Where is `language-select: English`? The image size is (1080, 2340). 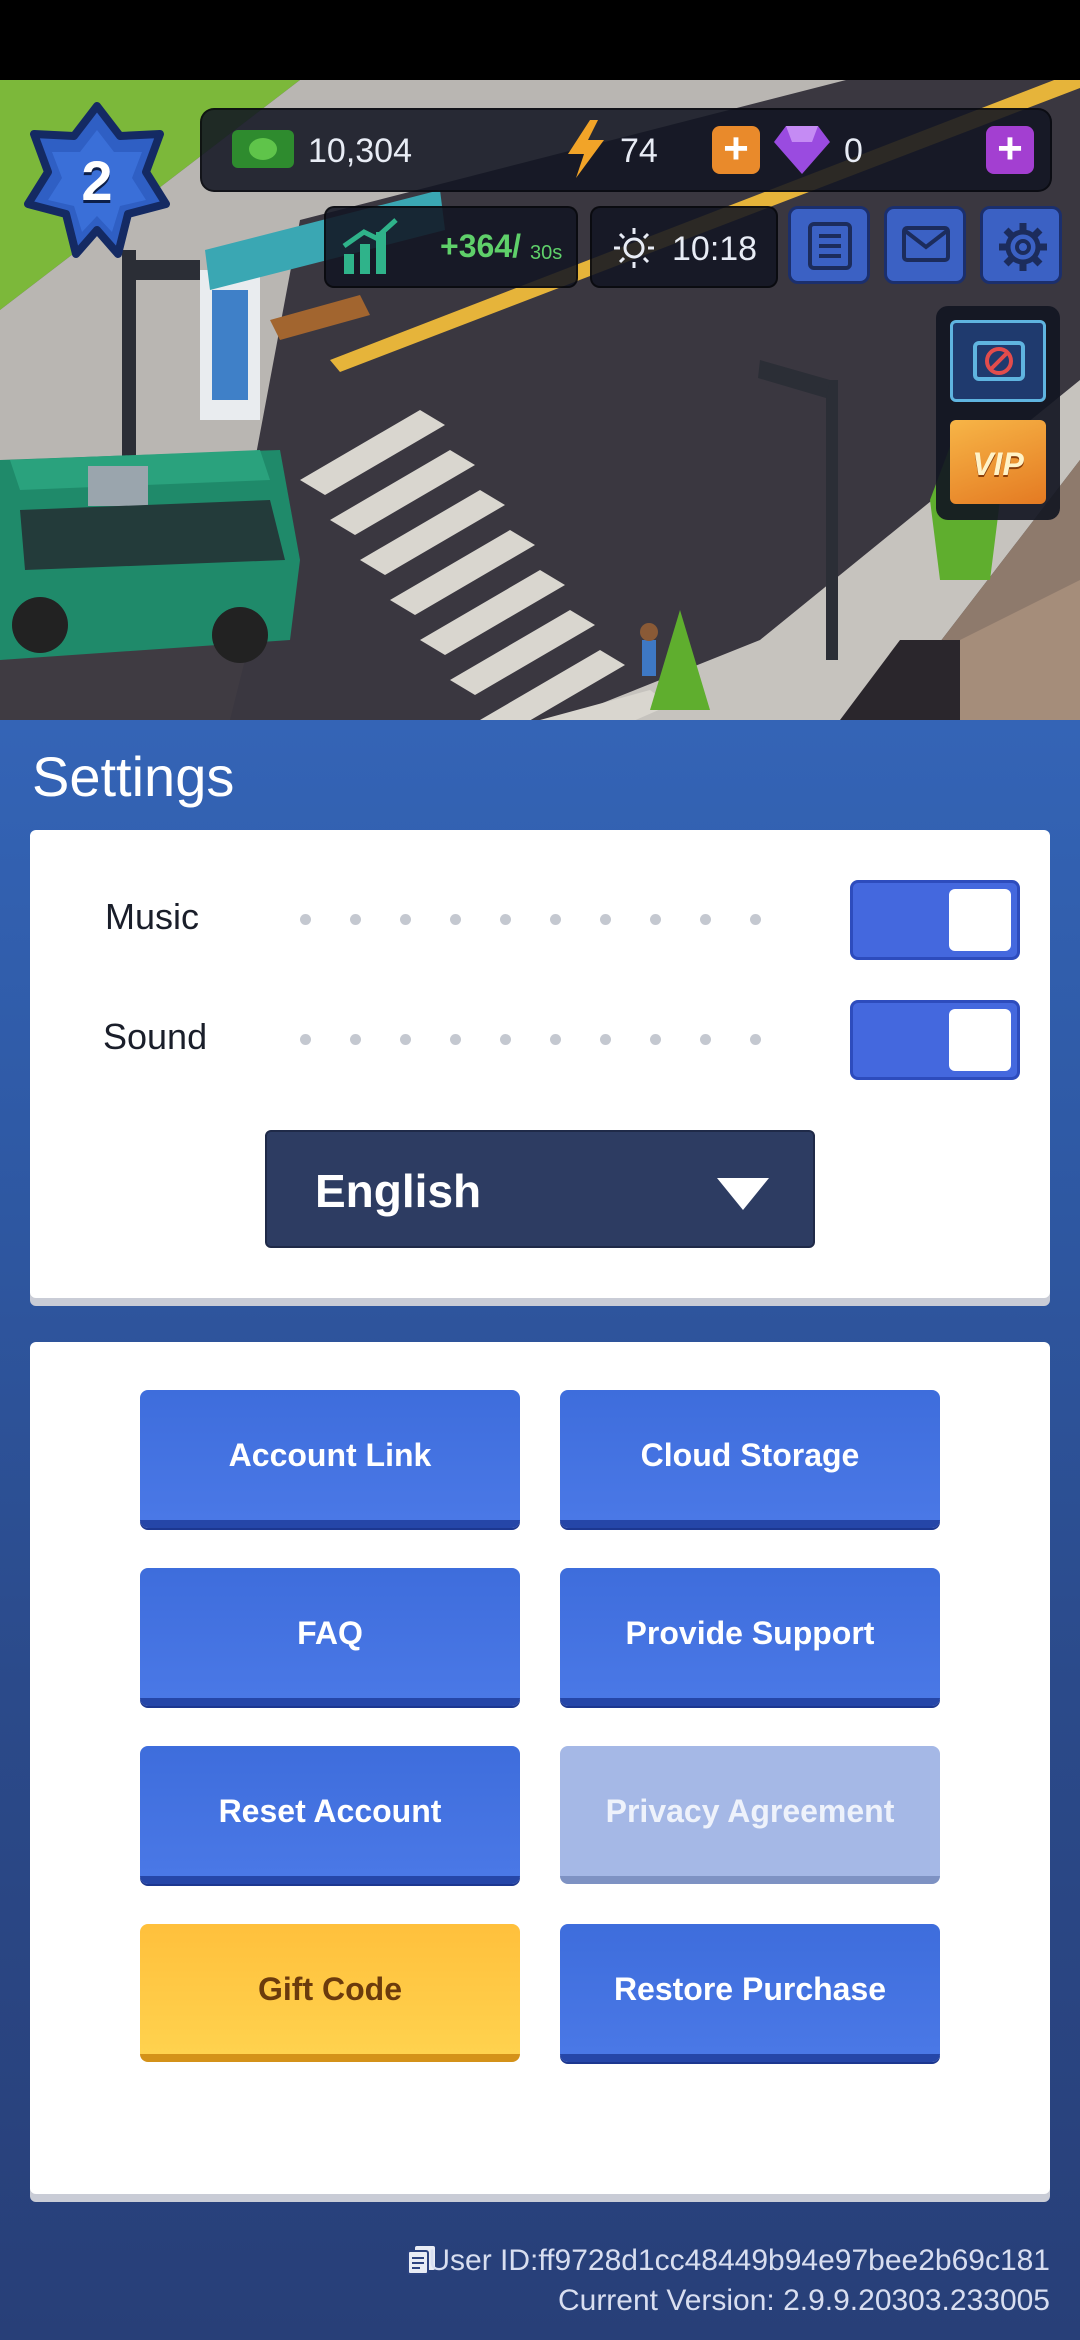 language-select: English is located at coordinates (540, 1189).